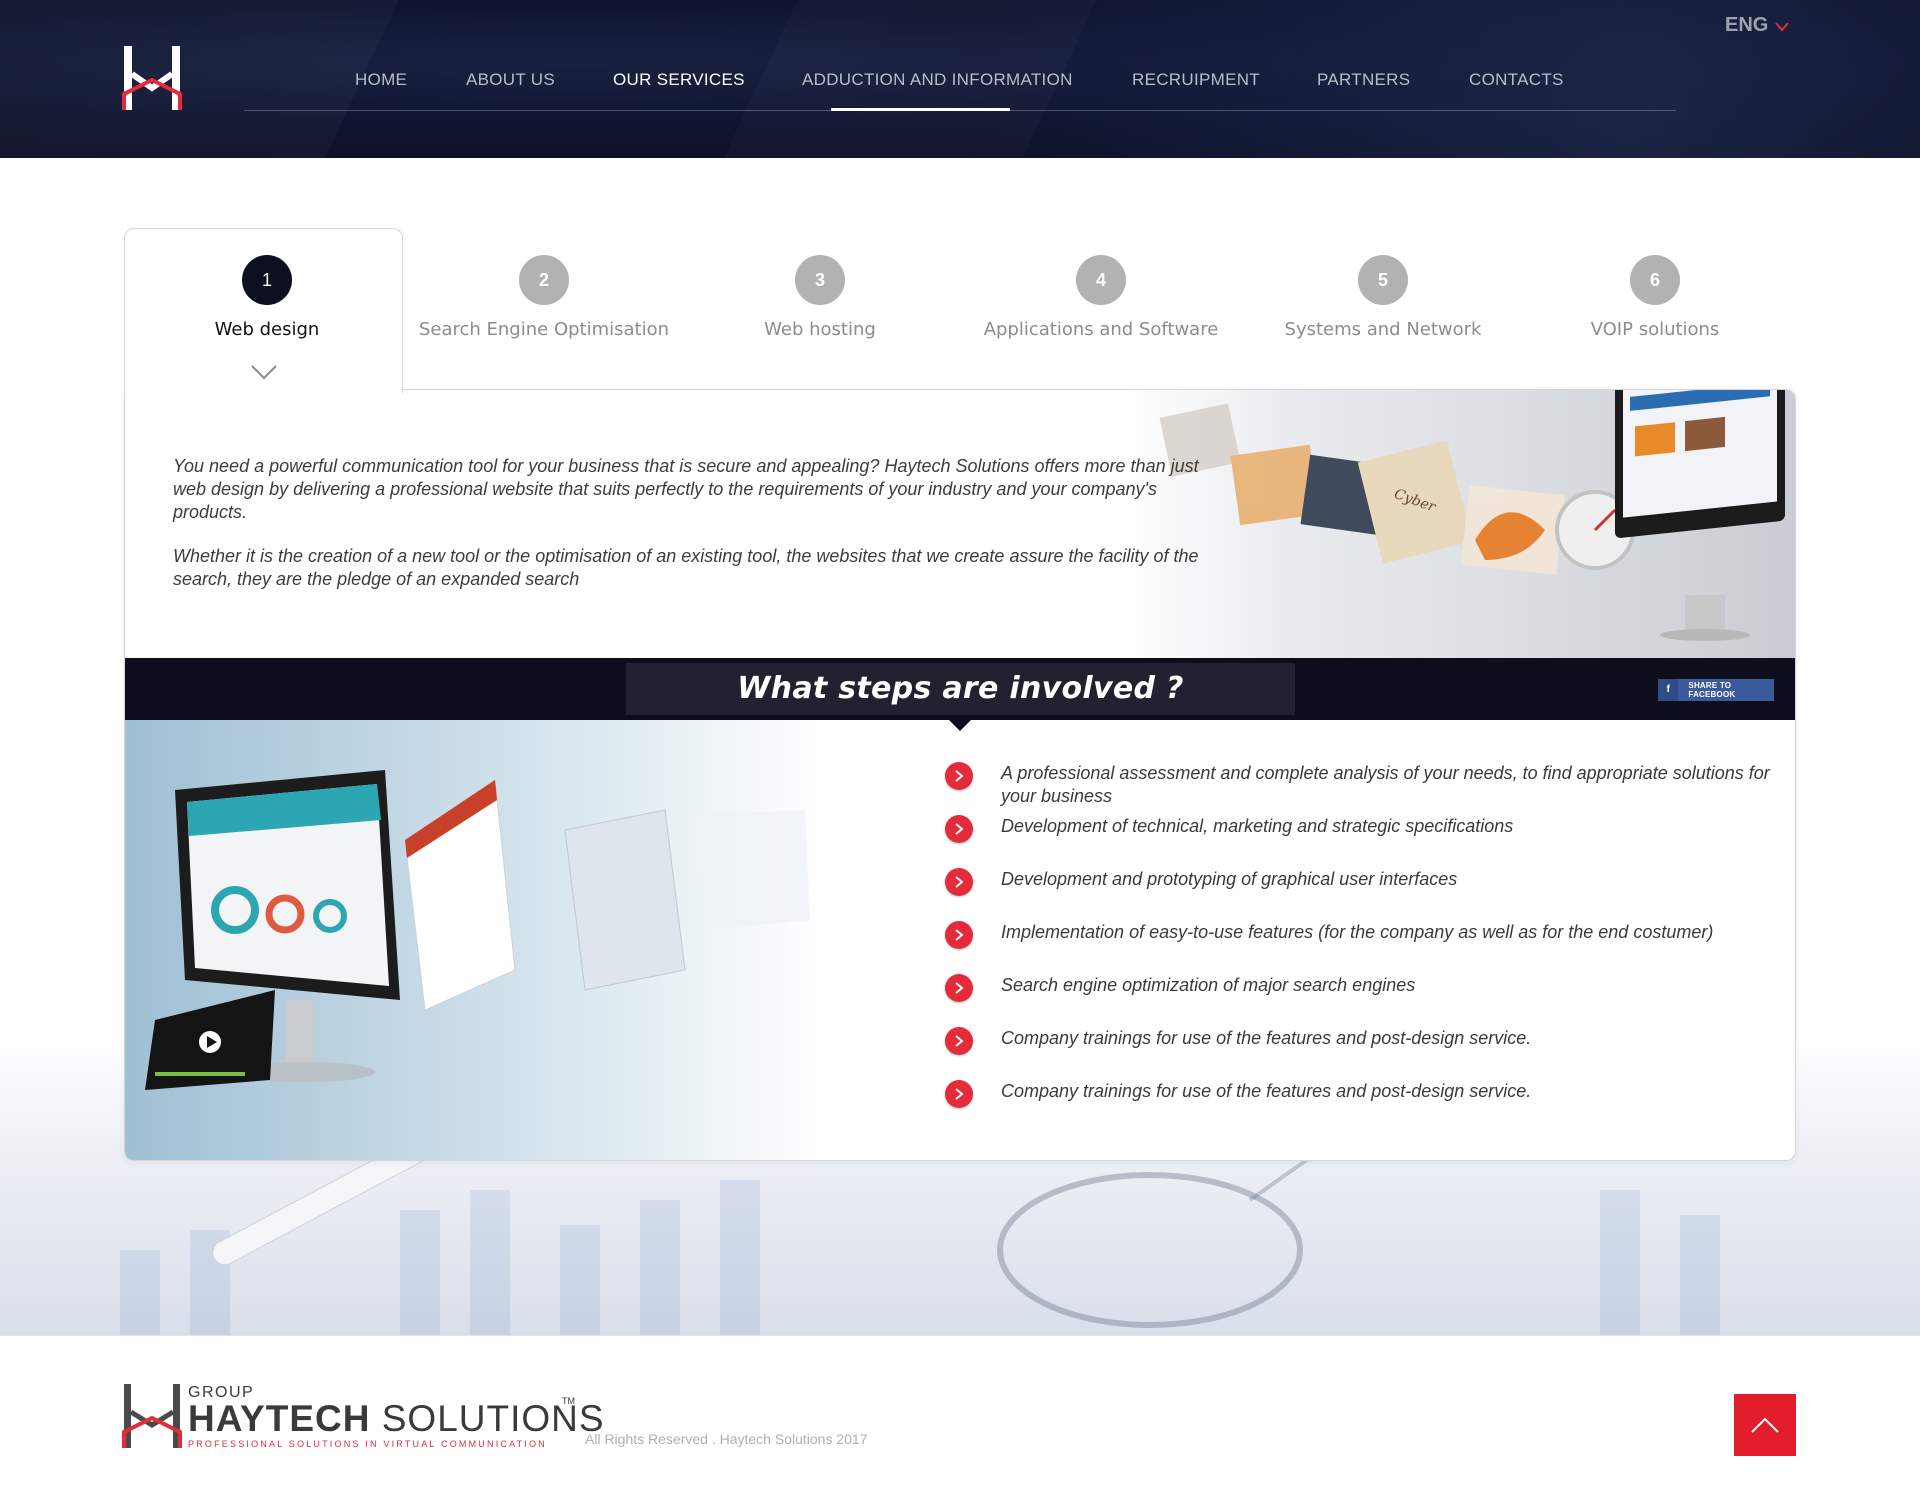 This screenshot has height=1504, width=1920. What do you see at coordinates (1668, 690) in the screenshot?
I see `facebook-icon: f` at bounding box center [1668, 690].